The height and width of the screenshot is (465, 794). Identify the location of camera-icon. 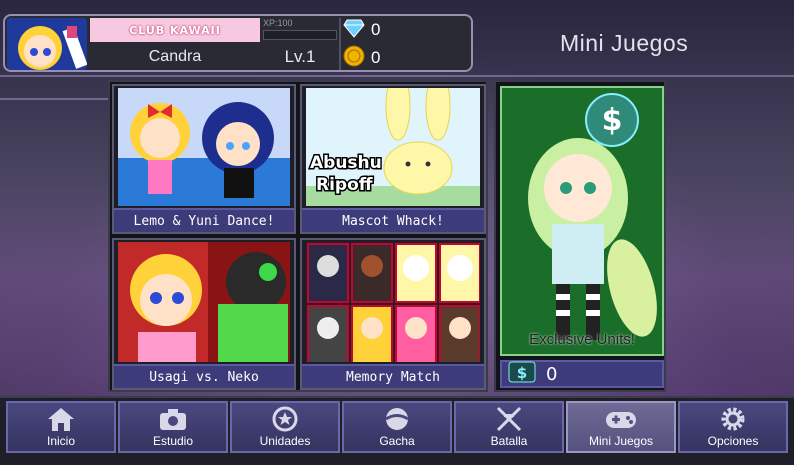
(173, 419).